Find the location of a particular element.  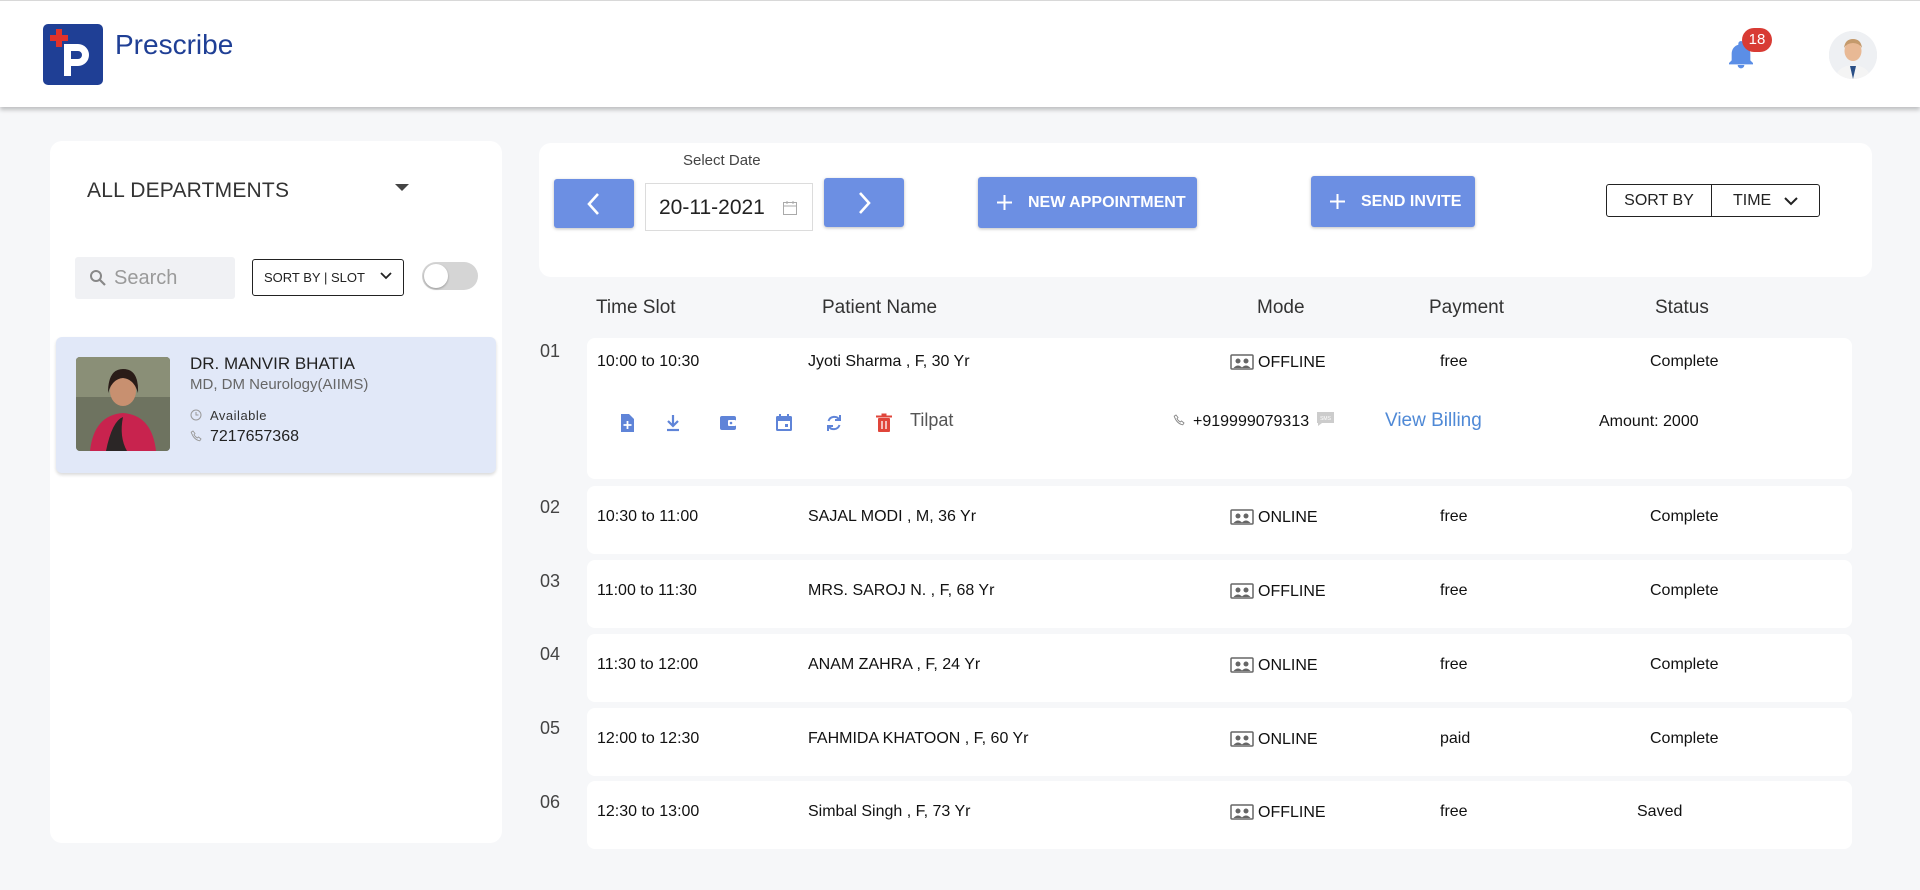

patient-phone: +919999079313 is located at coordinates (1241, 422).